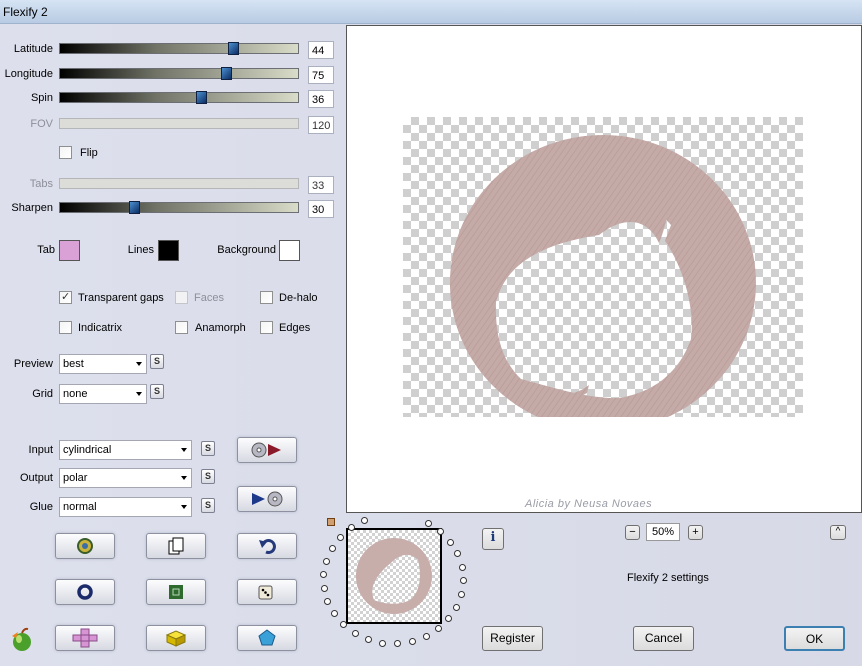  I want to click on cancel-button: Cancel, so click(663, 638).